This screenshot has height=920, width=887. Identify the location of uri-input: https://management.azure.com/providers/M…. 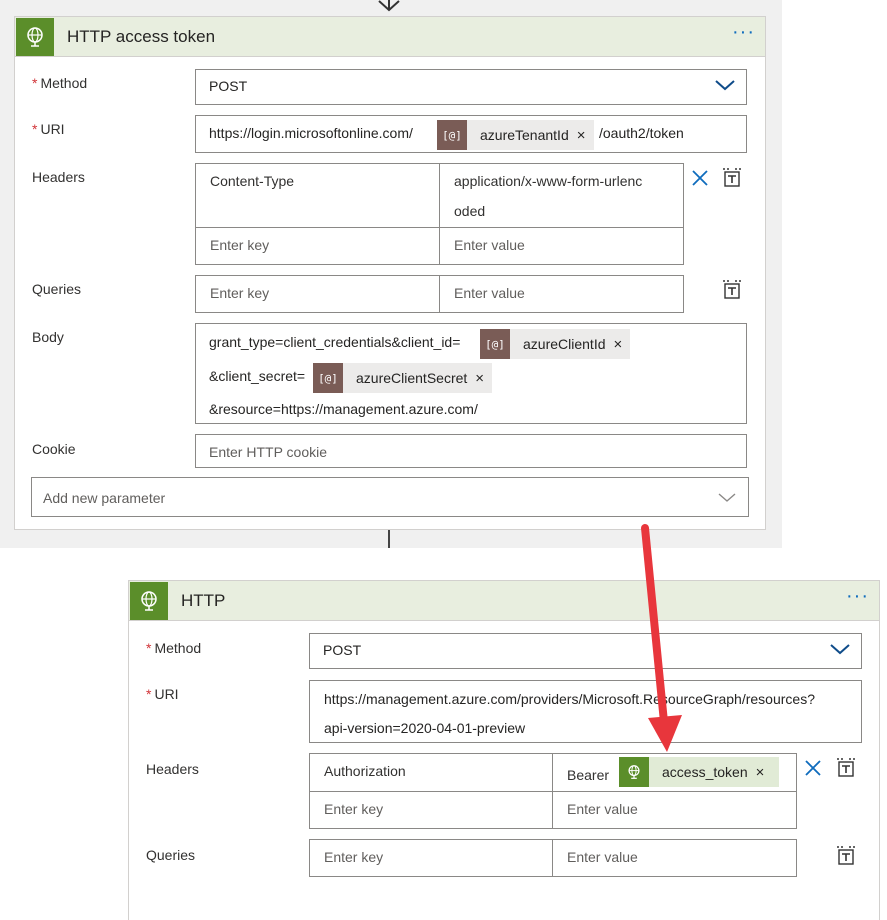
(585, 711).